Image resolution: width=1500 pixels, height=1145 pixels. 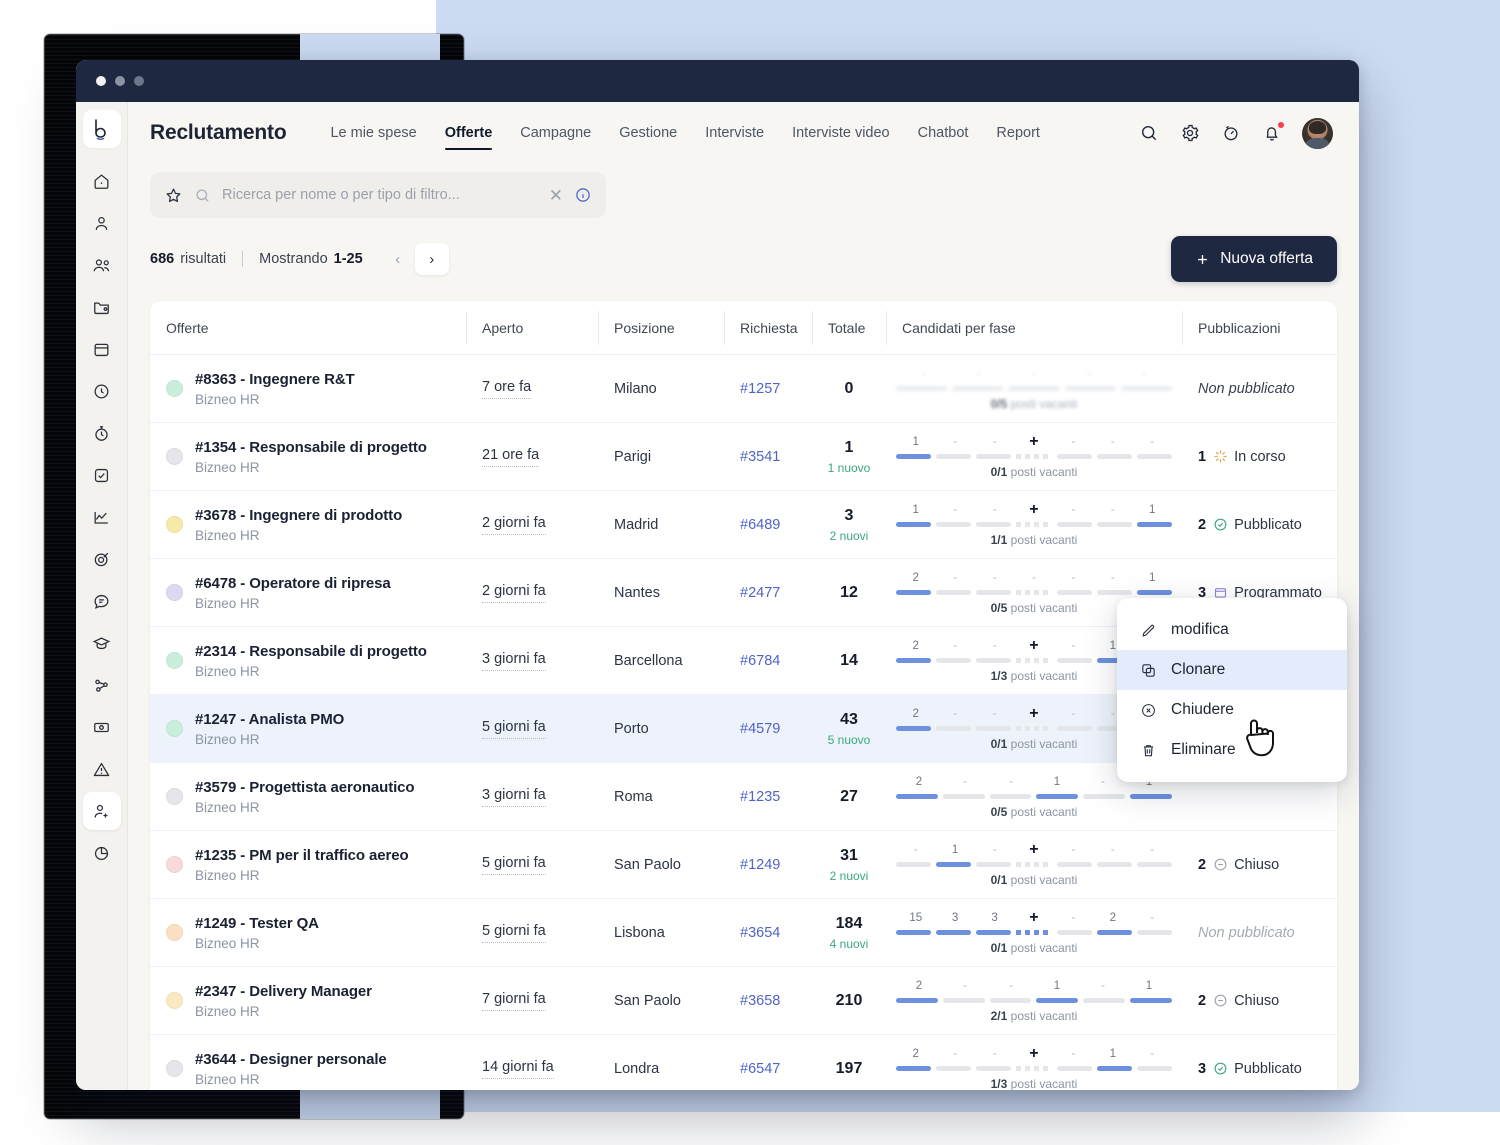 What do you see at coordinates (1254, 259) in the screenshot?
I see `new-offer-button: Nuova offerta` at bounding box center [1254, 259].